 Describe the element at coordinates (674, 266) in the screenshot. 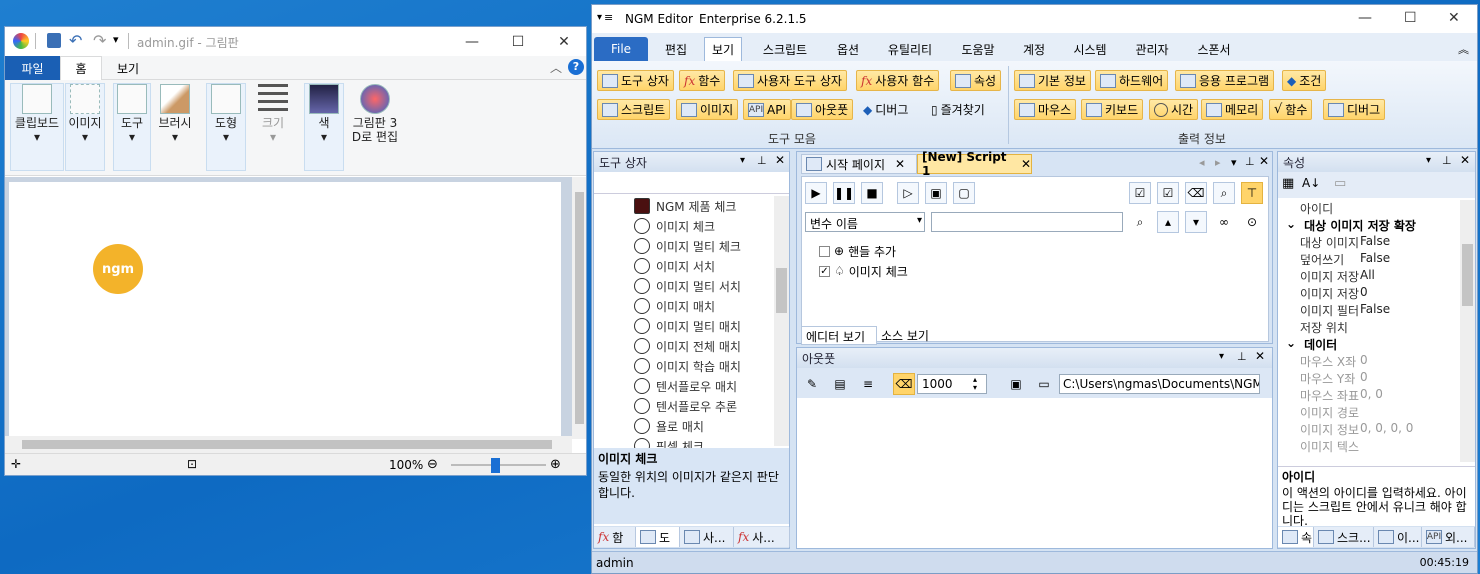

I see `toolbox-item: 이미지 서치` at that location.